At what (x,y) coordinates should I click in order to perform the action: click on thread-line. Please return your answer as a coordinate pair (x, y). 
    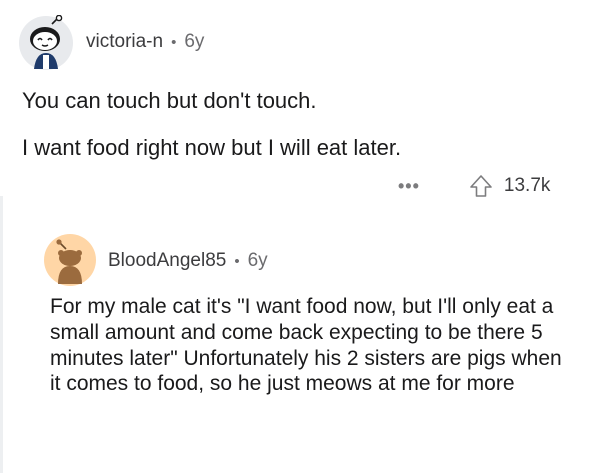
    Looking at the image, I should click on (1, 334).